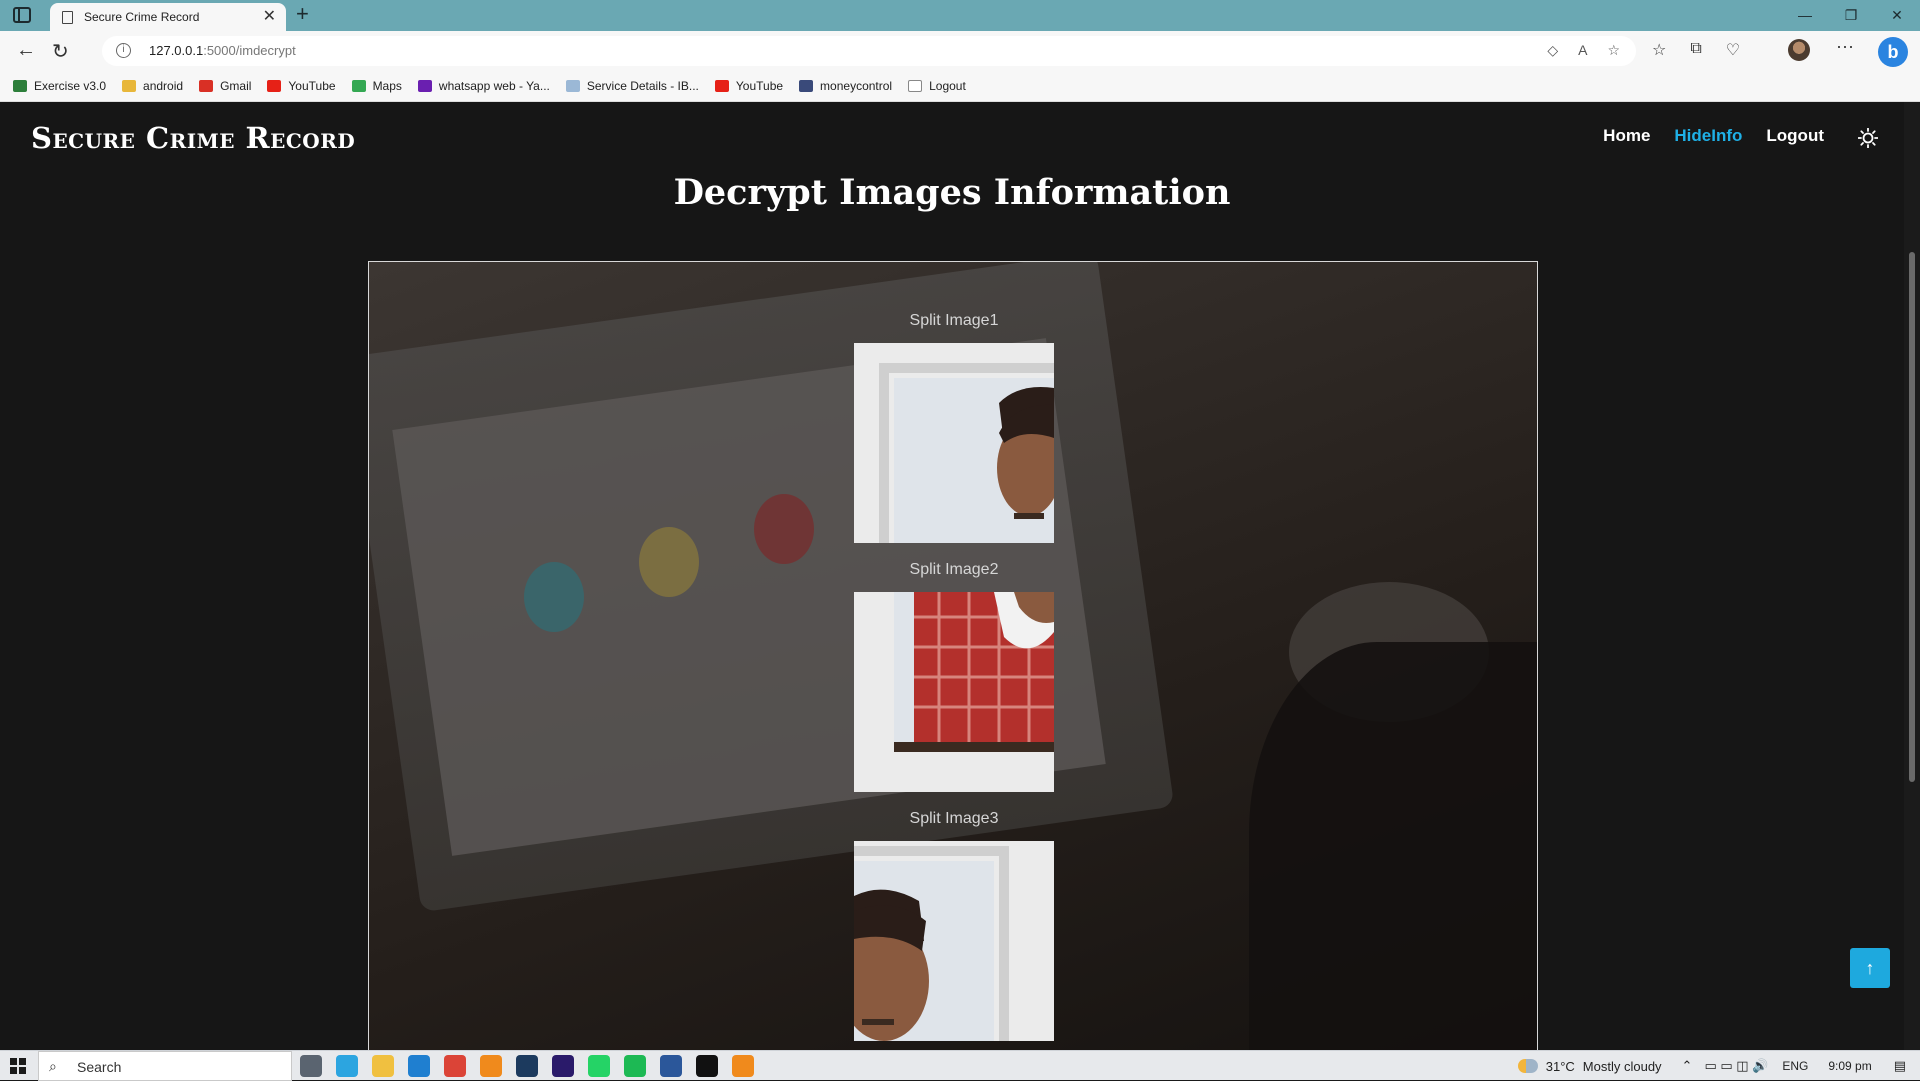 The width and height of the screenshot is (1920, 1081). I want to click on taskbar-search-text: Search, so click(99, 1067).